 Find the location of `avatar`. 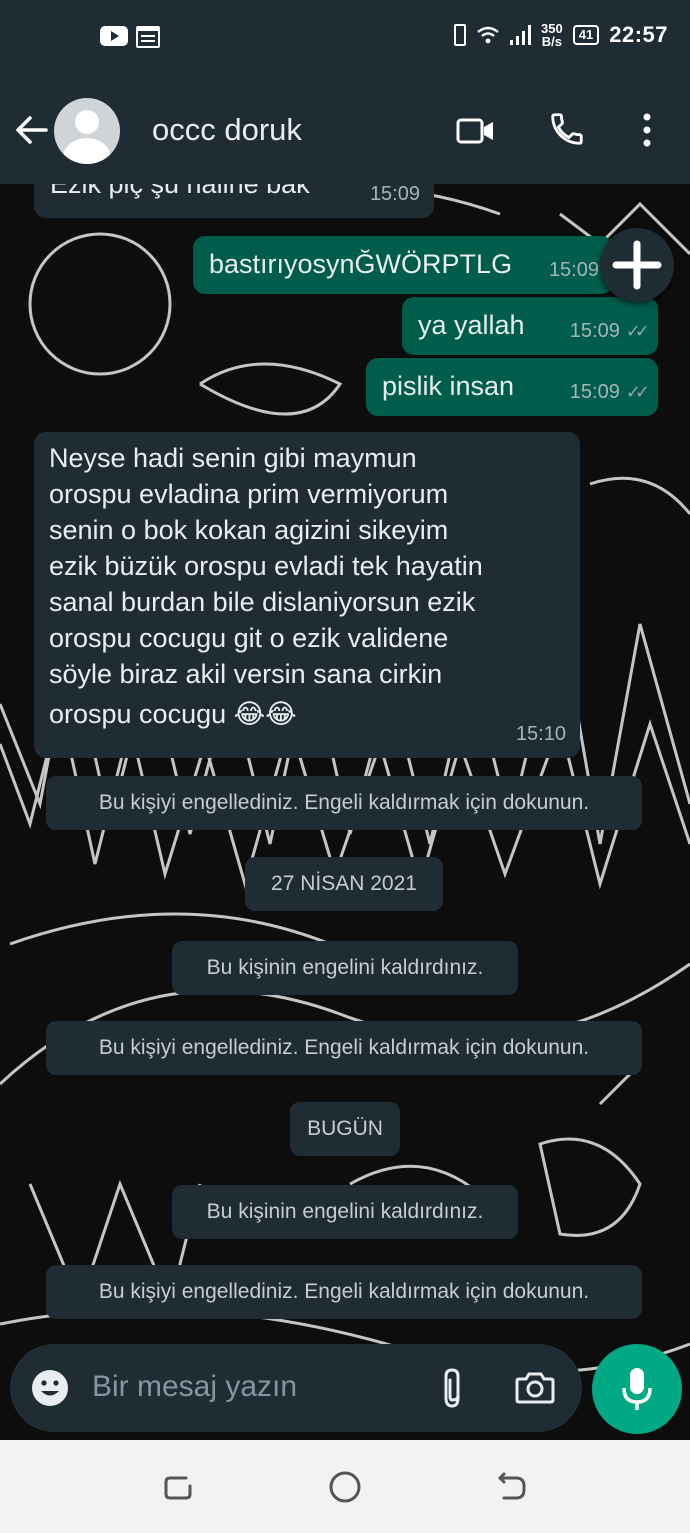

avatar is located at coordinates (87, 131).